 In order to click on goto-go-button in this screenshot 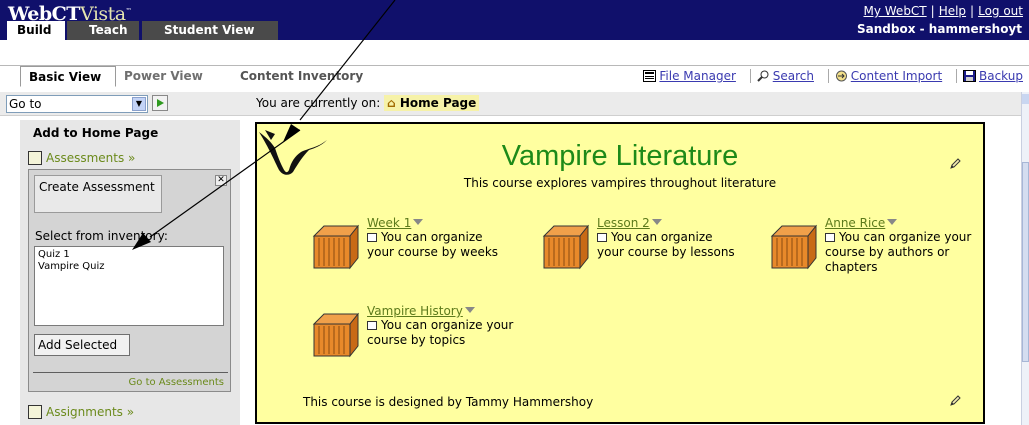, I will do `click(160, 103)`.